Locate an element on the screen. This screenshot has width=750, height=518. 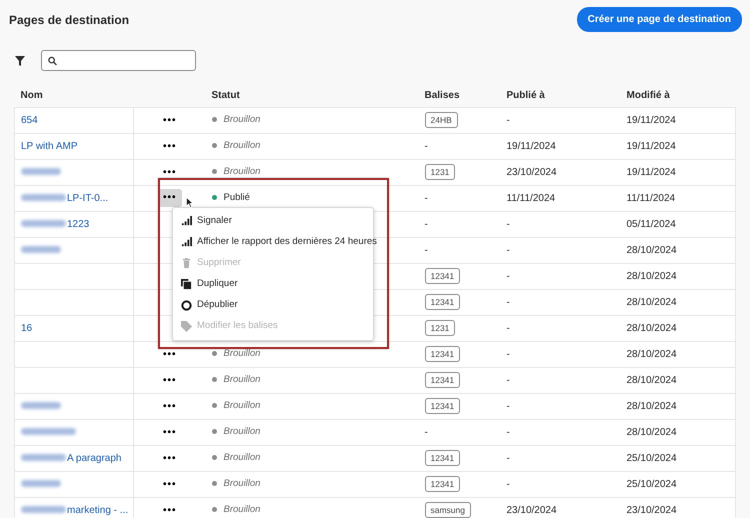
filter-icon is located at coordinates (20, 61).